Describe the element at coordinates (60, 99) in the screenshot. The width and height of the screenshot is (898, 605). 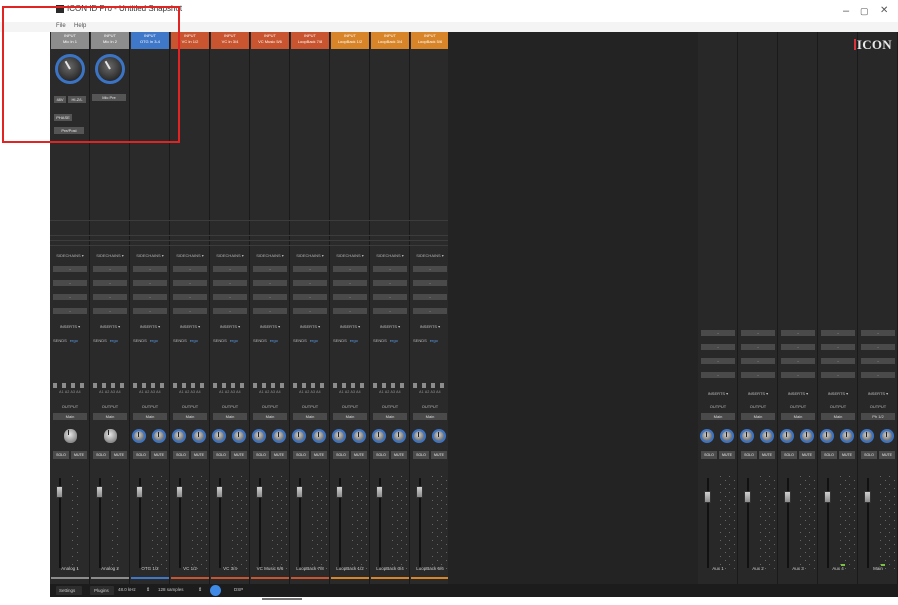
I see `48v-button: 48V` at that location.